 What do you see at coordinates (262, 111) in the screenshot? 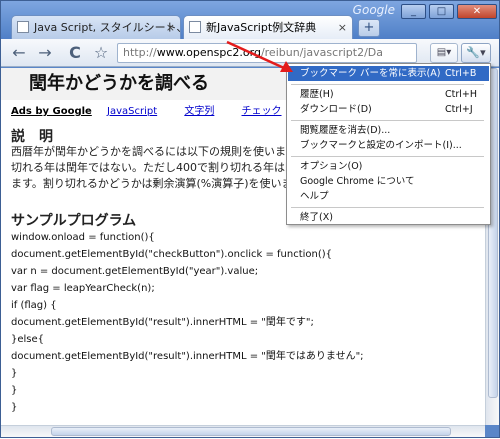
I see `ad-link-check: チェック` at bounding box center [262, 111].